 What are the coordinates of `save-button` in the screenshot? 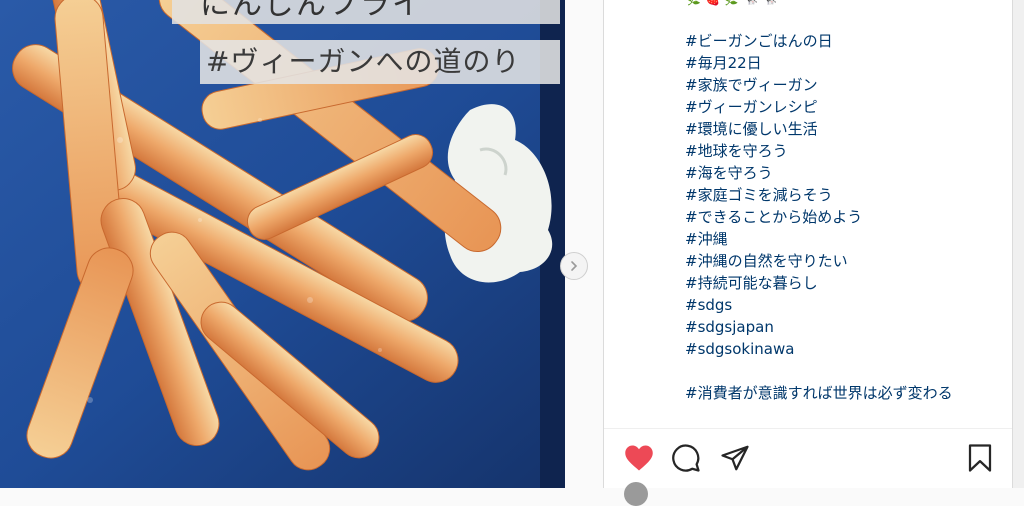 It's located at (980, 458).